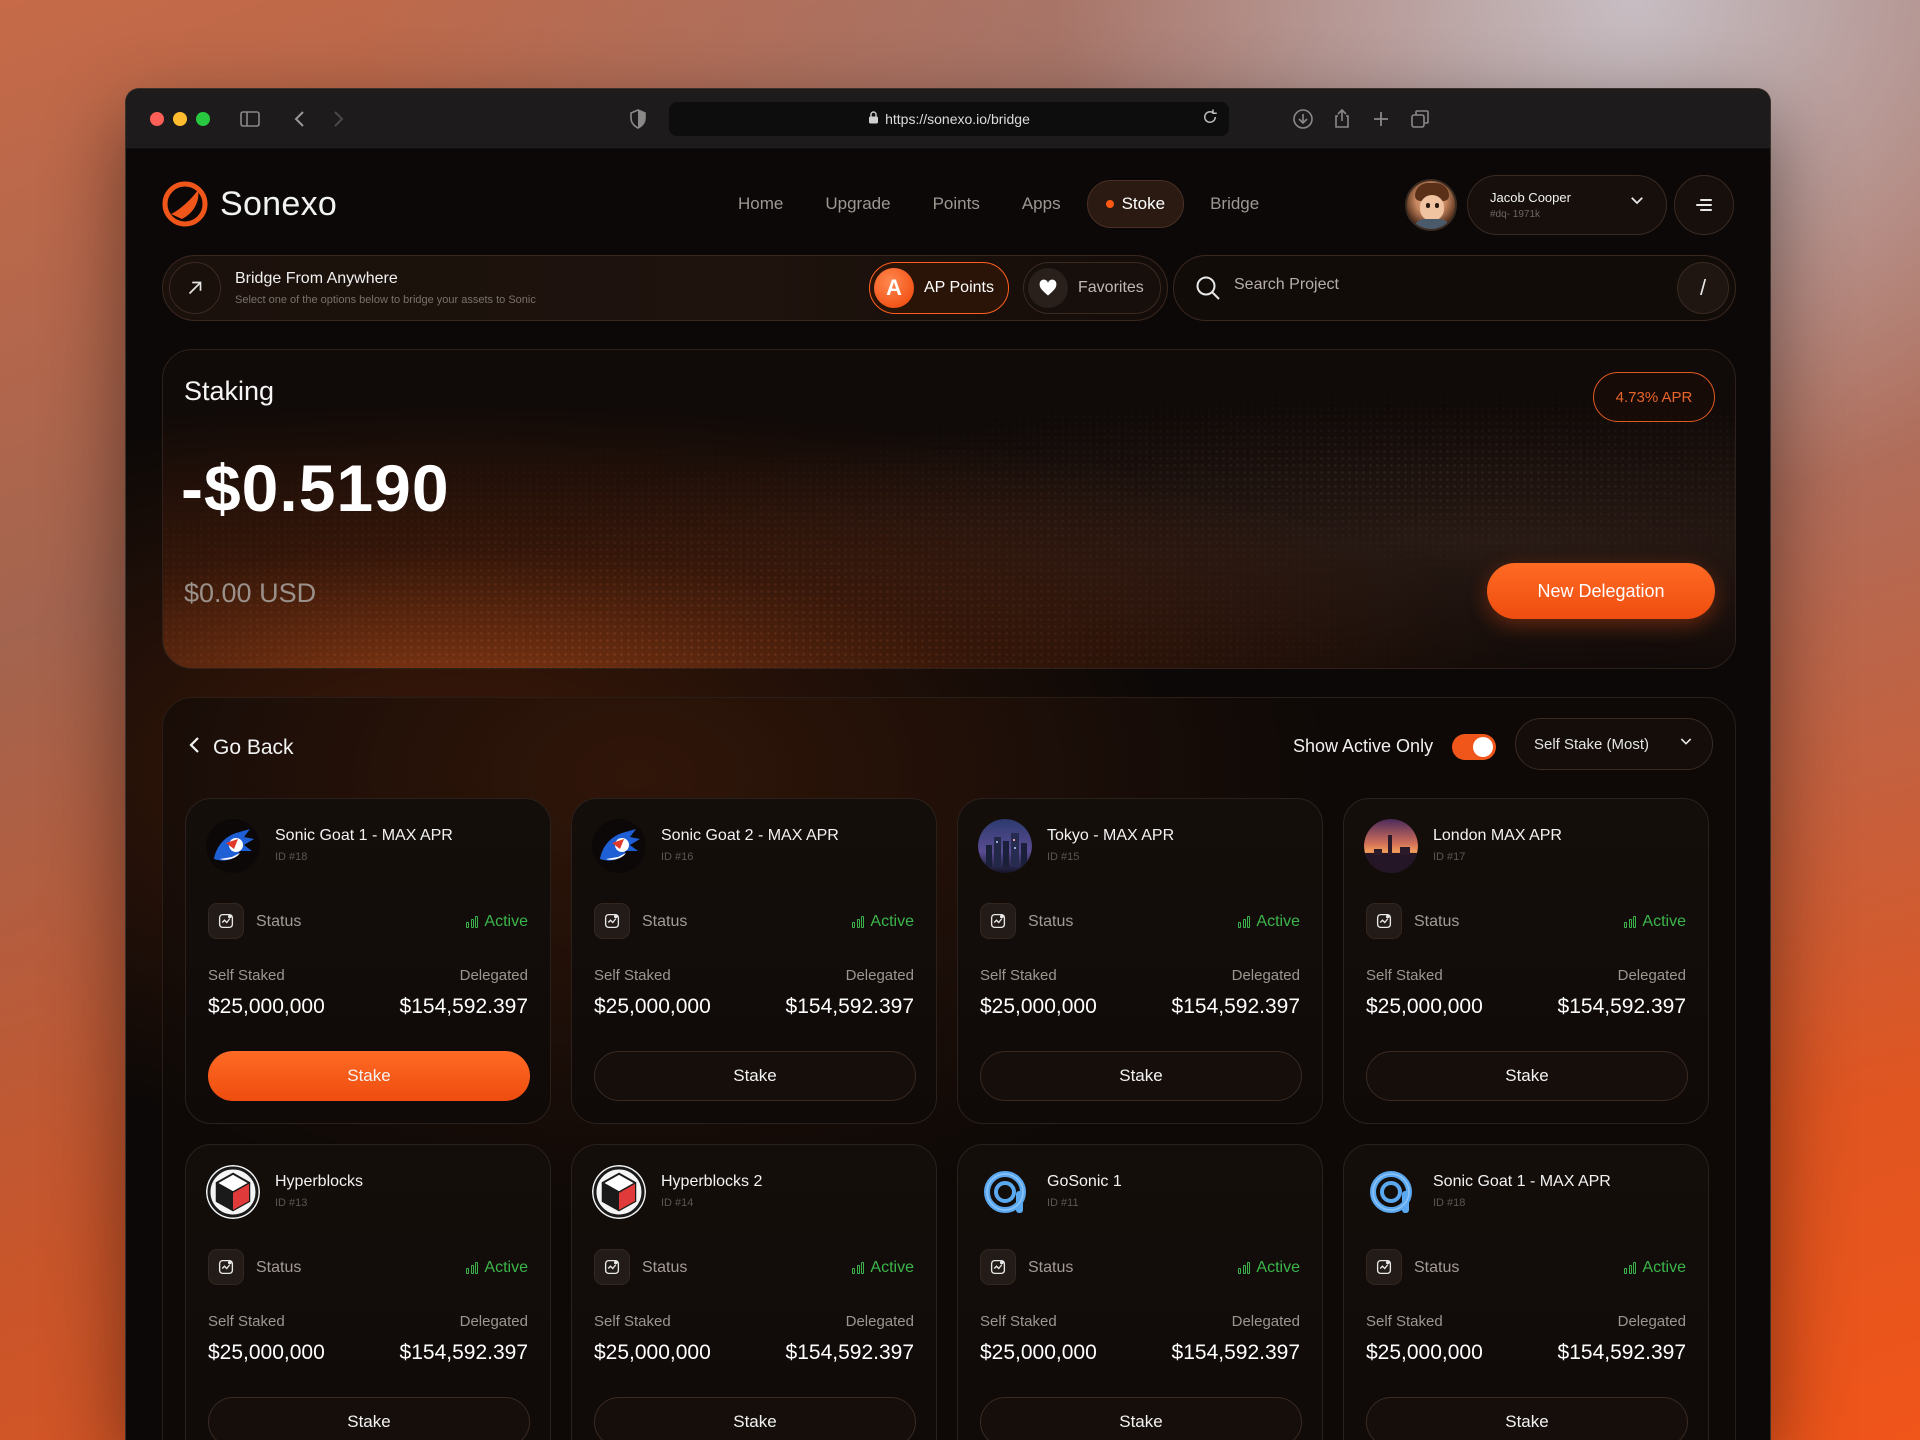 Image resolution: width=1920 pixels, height=1440 pixels. Describe the element at coordinates (195, 748) in the screenshot. I see `chevron-left-icon` at that location.